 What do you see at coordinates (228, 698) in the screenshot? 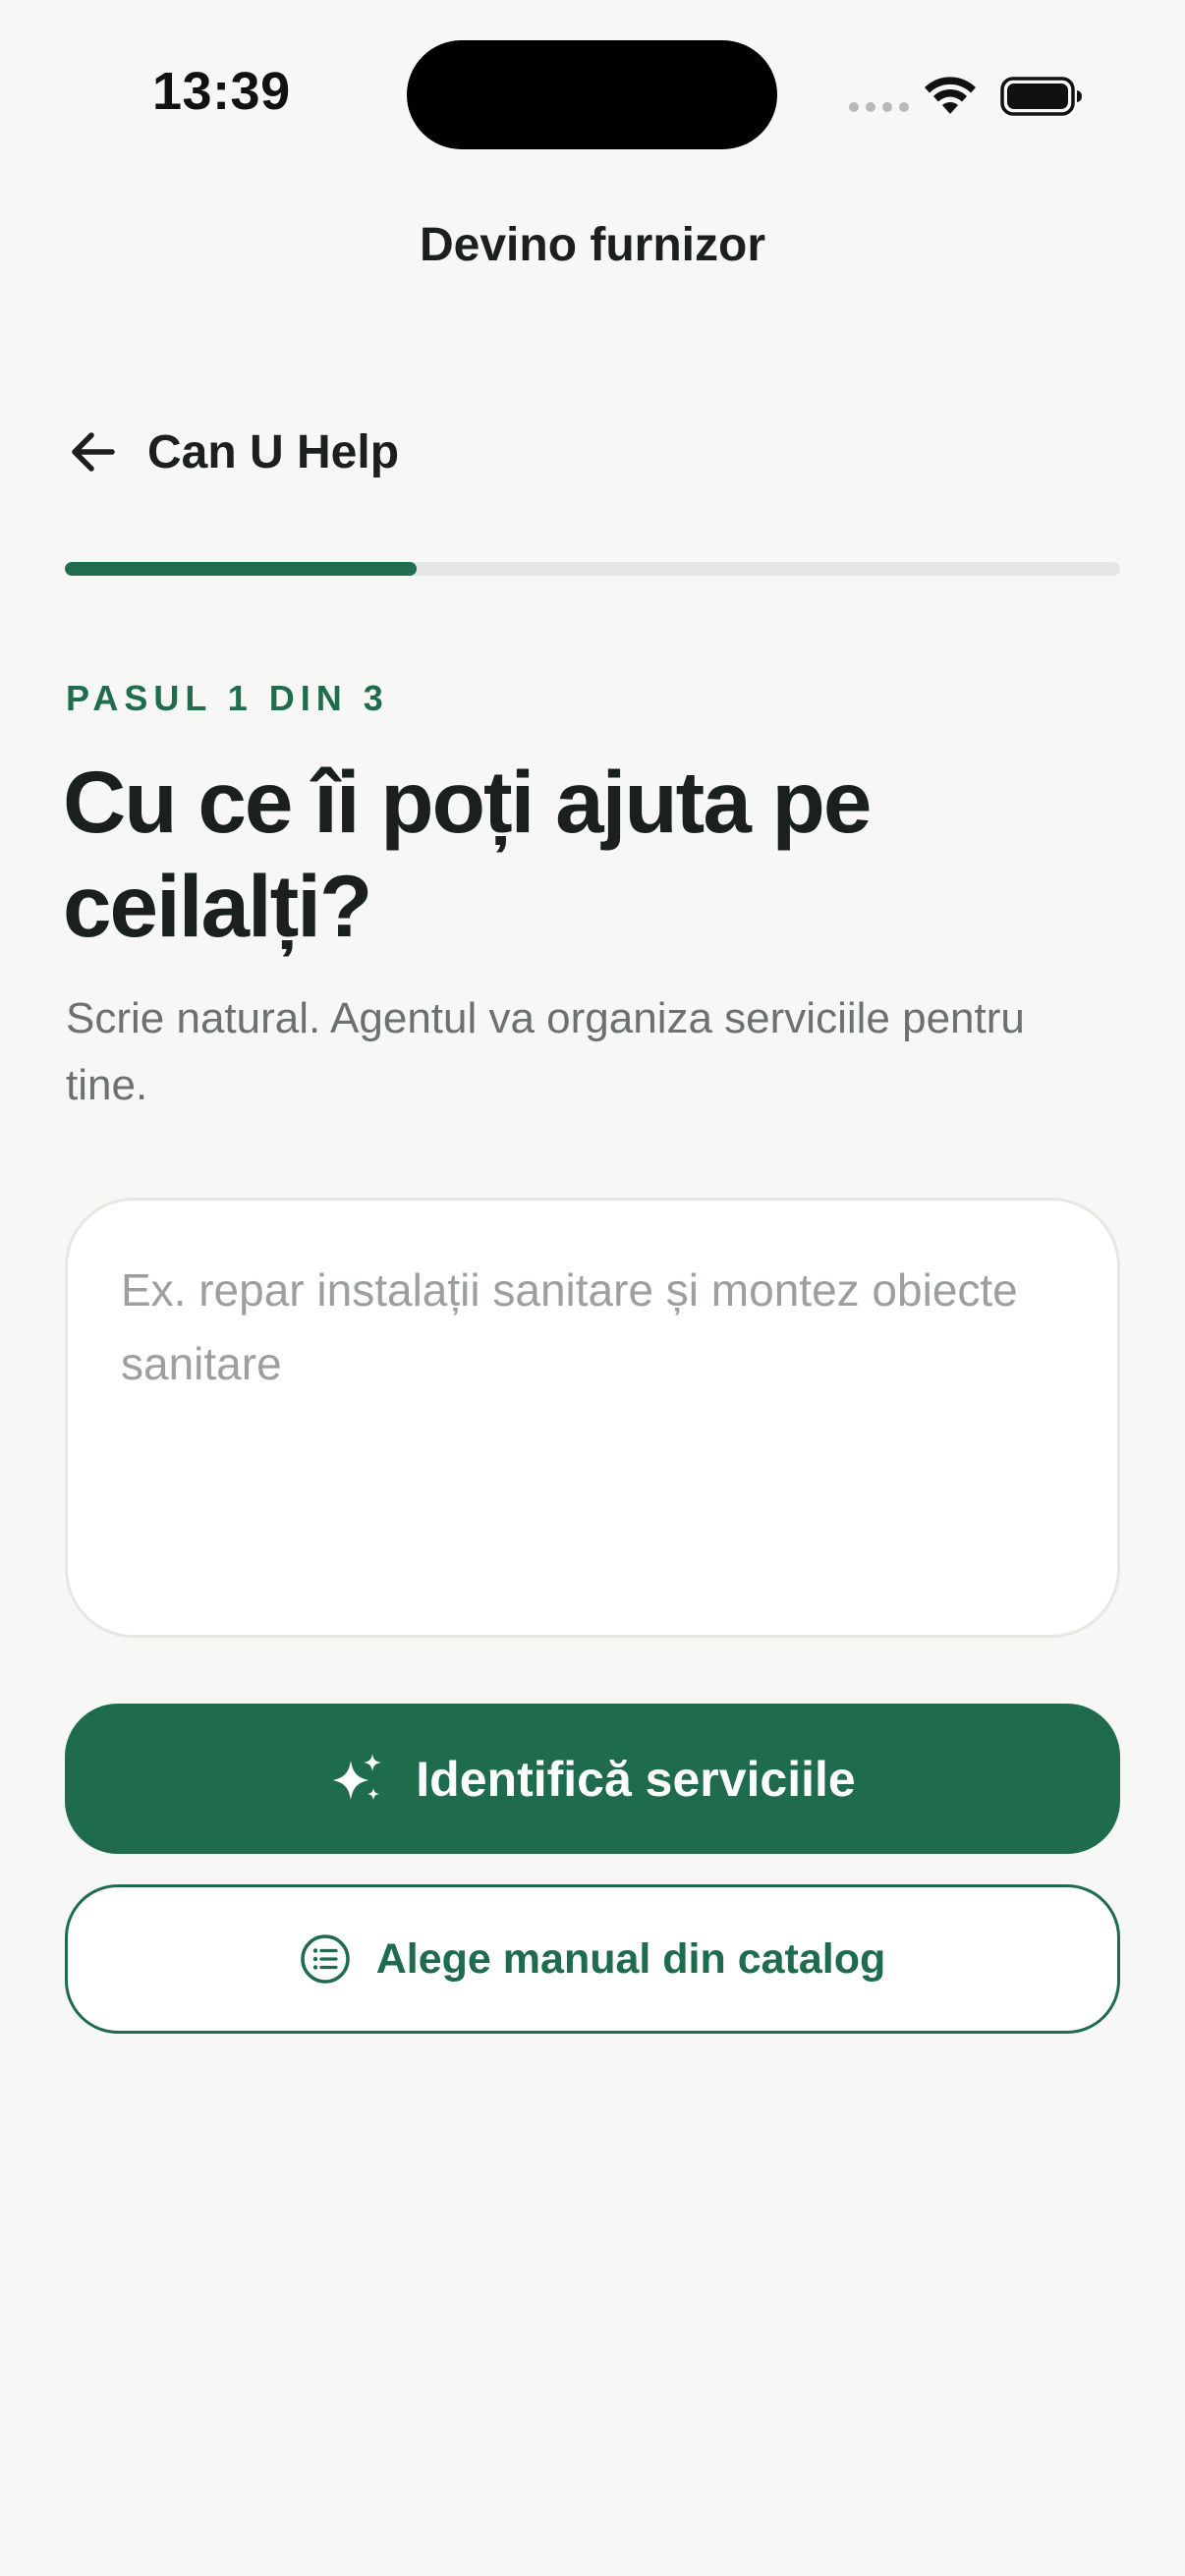
I see `step-indicator: PASUL 1 DIN 3` at bounding box center [228, 698].